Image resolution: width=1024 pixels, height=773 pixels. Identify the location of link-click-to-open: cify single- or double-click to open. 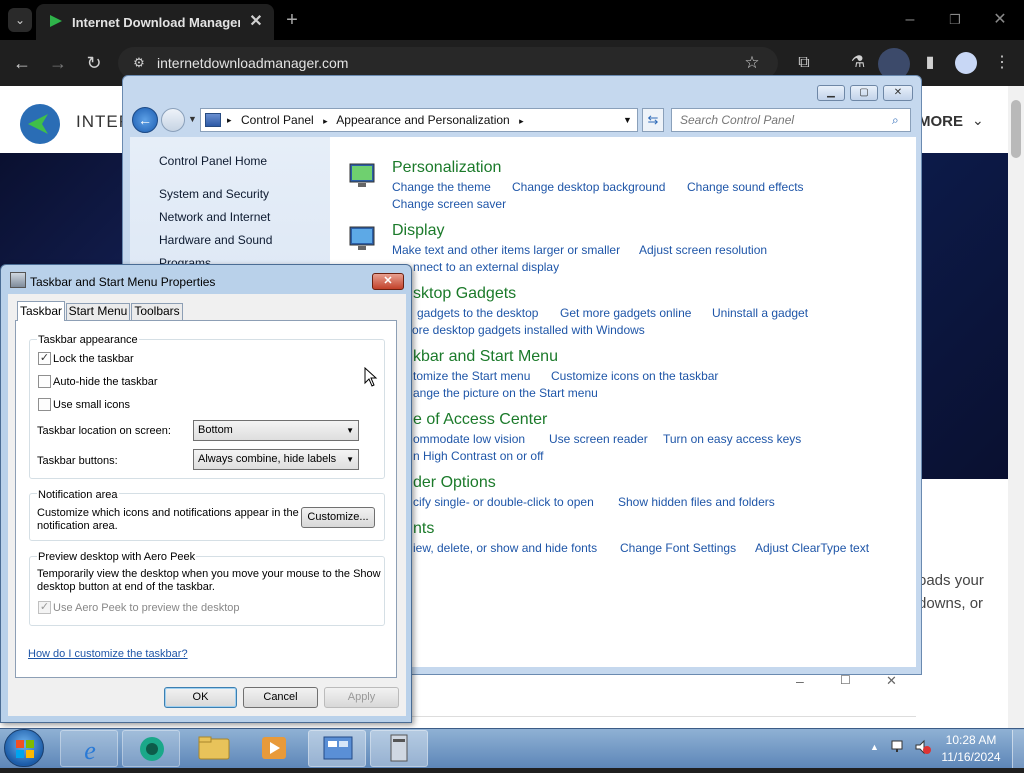
(503, 502).